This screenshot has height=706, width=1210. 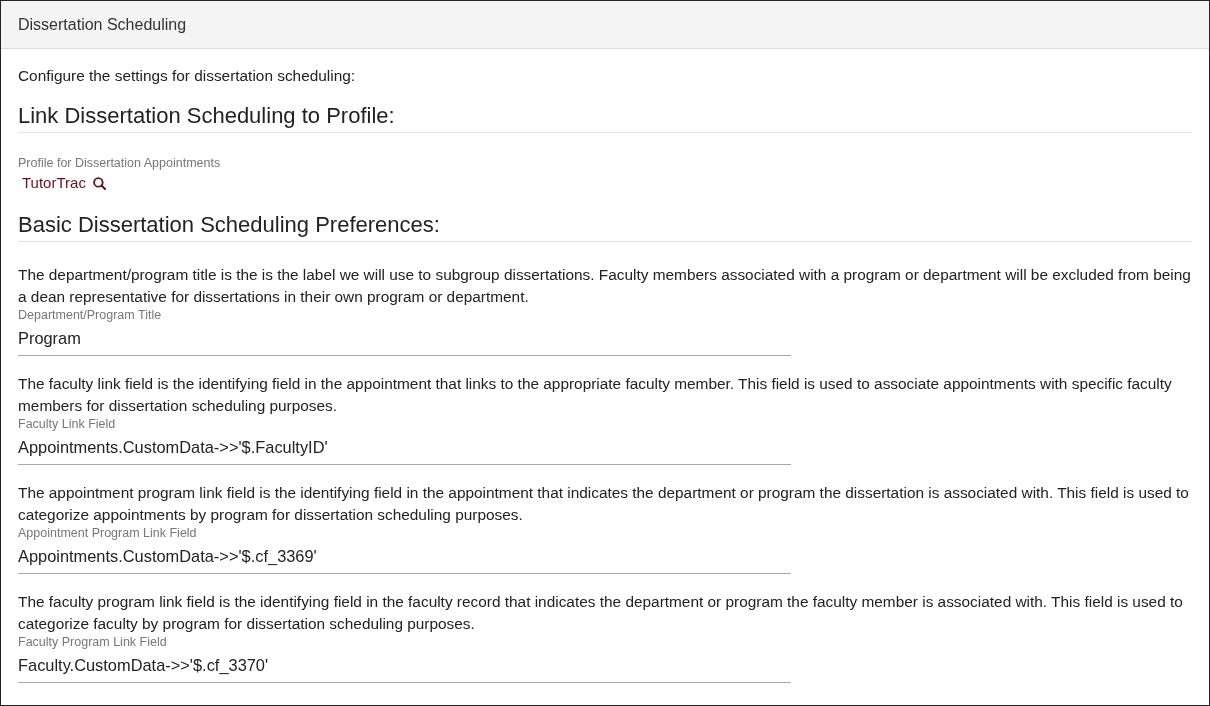 I want to click on section-heading: Basic Dissertation Scheduling Preferences:, so click(x=229, y=225).